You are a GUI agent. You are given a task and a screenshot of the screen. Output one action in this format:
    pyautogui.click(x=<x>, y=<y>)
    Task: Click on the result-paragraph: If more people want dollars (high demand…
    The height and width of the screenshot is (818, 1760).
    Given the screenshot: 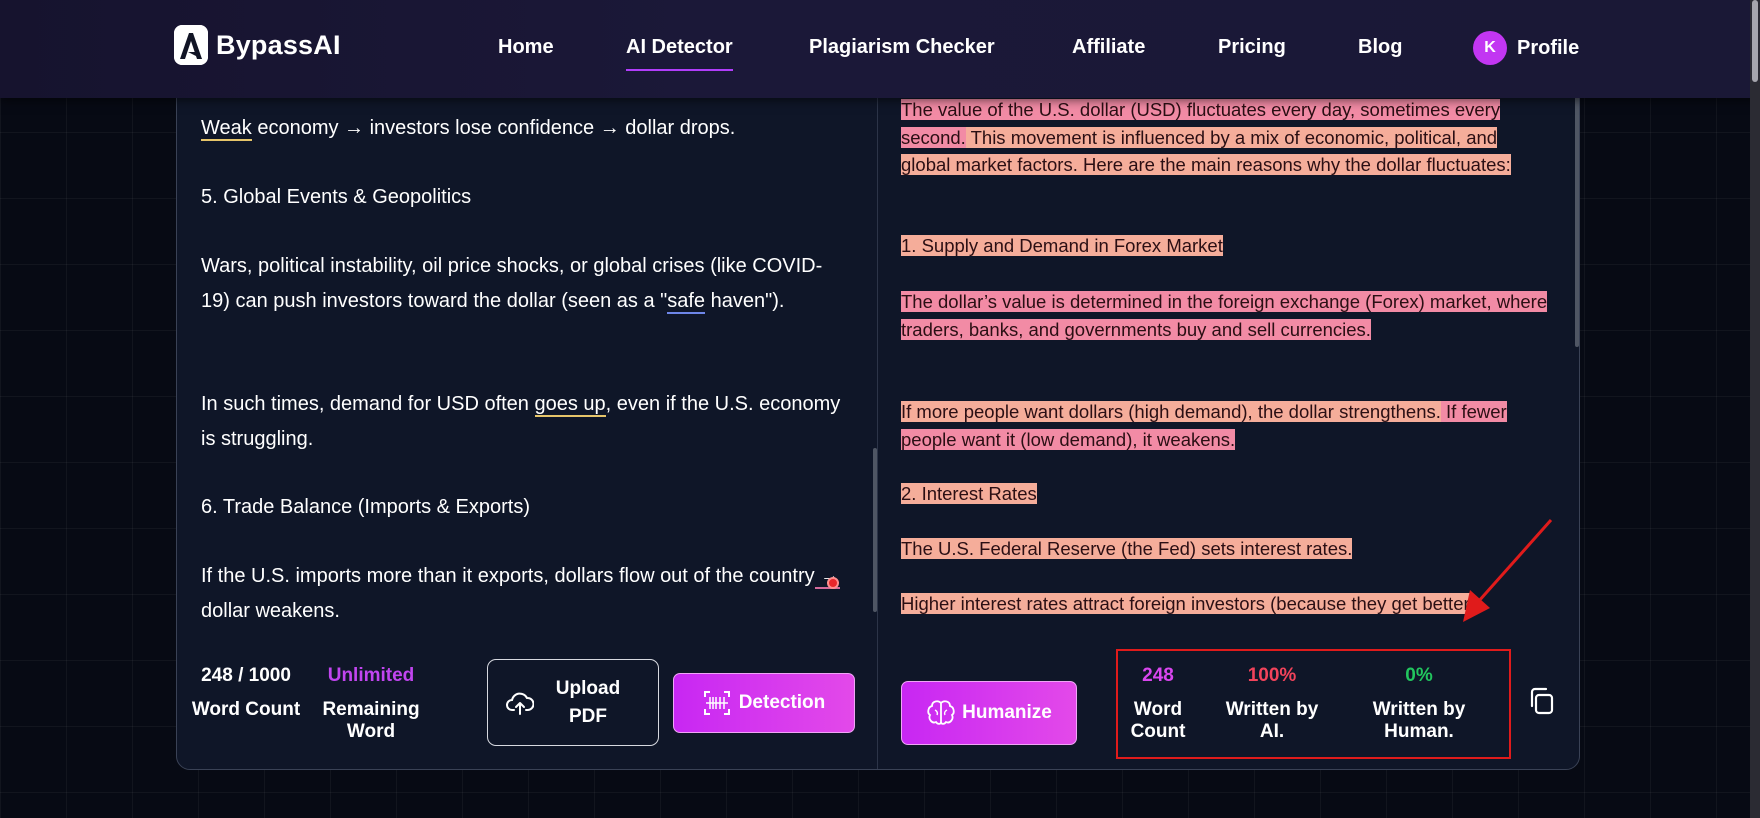 What is the action you would take?
    pyautogui.click(x=1226, y=425)
    